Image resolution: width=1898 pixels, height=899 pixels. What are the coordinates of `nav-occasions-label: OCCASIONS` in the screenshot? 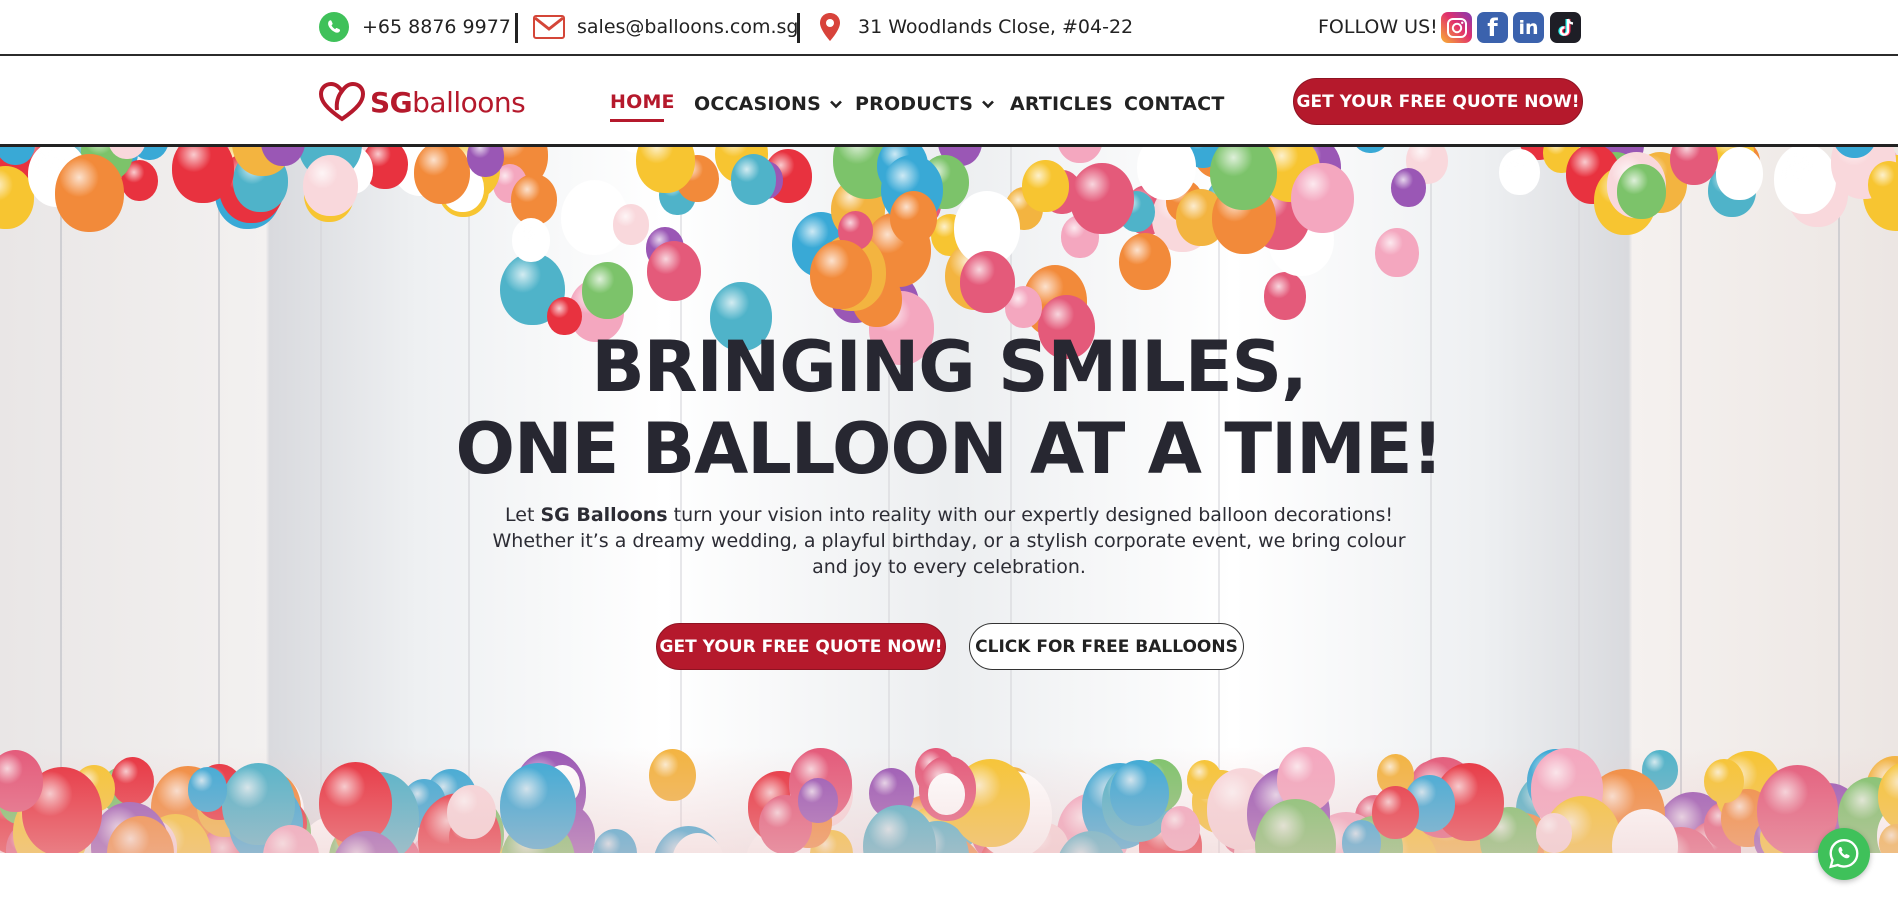 It's located at (758, 104).